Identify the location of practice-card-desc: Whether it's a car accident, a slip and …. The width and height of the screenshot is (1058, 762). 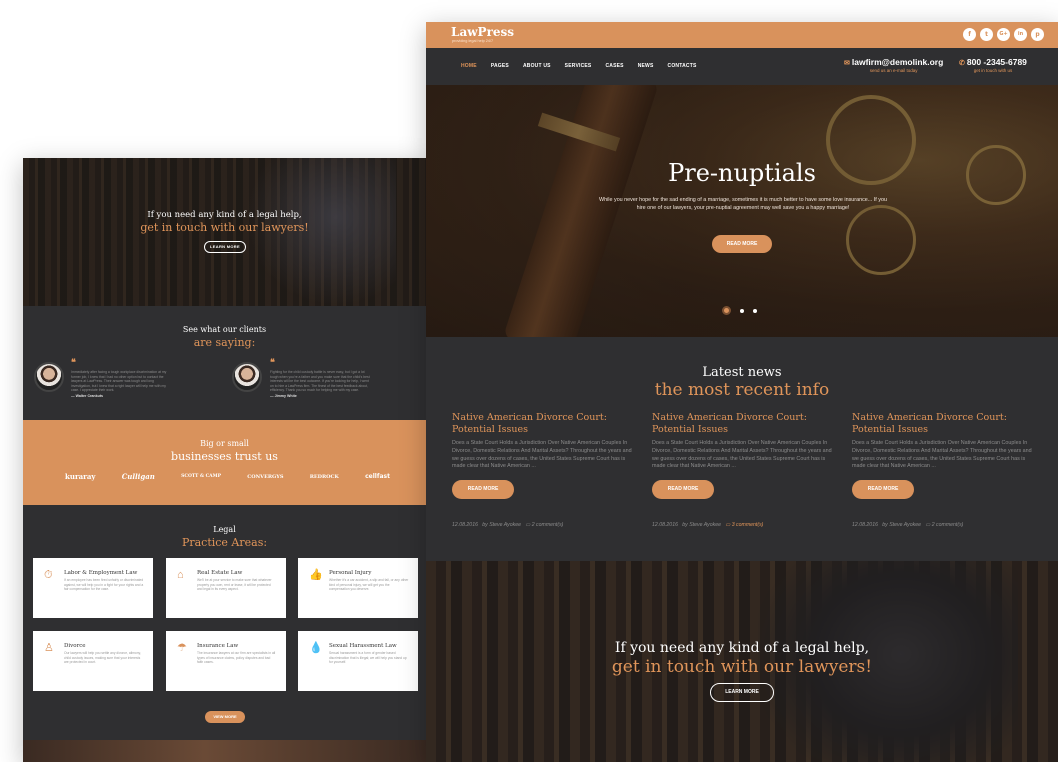
(369, 584).